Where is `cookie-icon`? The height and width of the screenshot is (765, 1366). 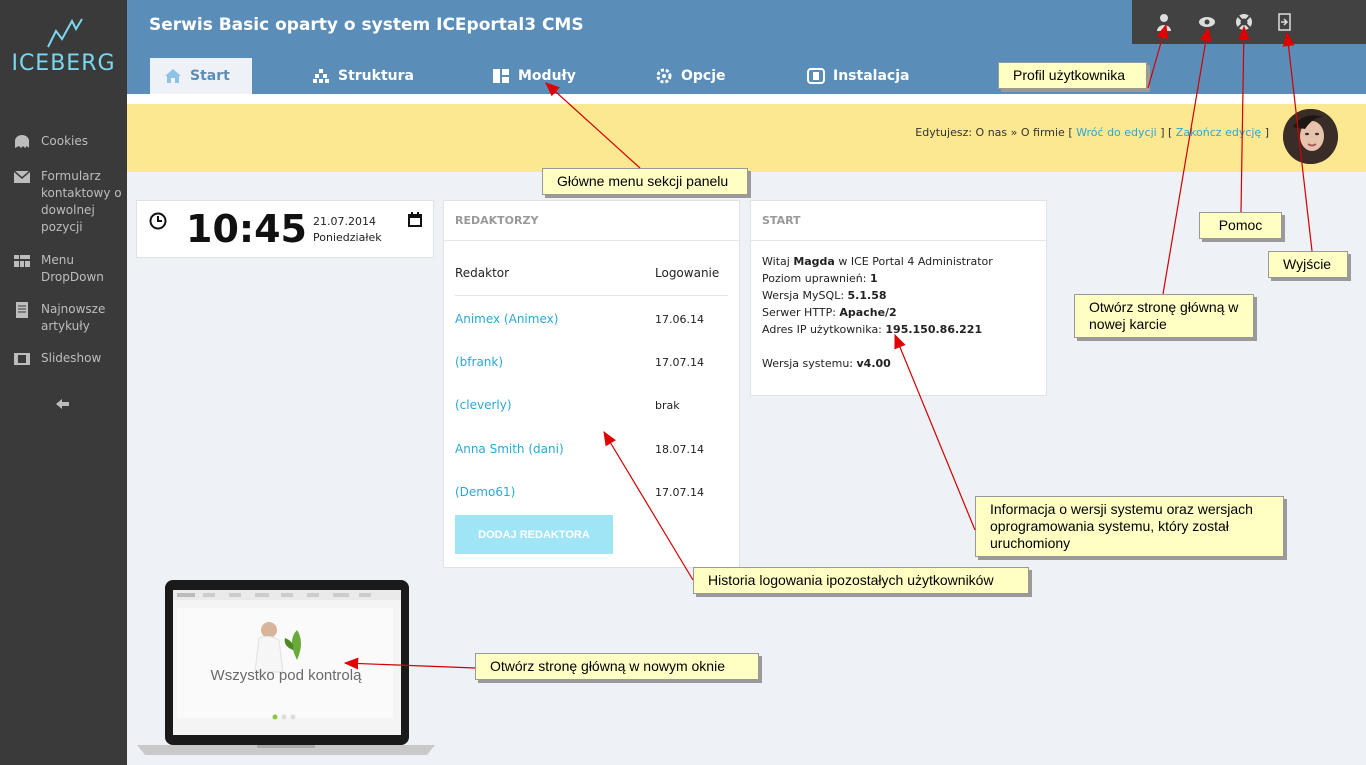
cookie-icon is located at coordinates (22, 141).